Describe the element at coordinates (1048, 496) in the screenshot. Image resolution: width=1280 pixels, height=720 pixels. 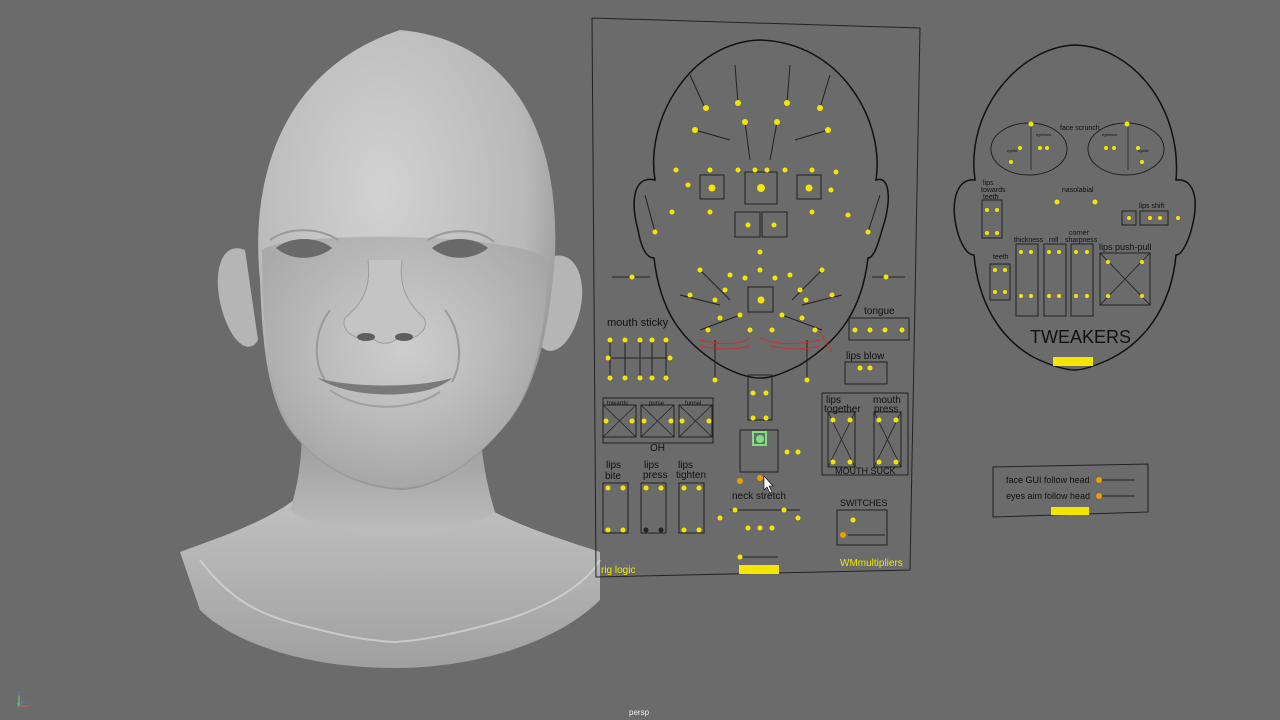
I see `eyes-aim-follow-head-label: eyes aim follow head` at that location.